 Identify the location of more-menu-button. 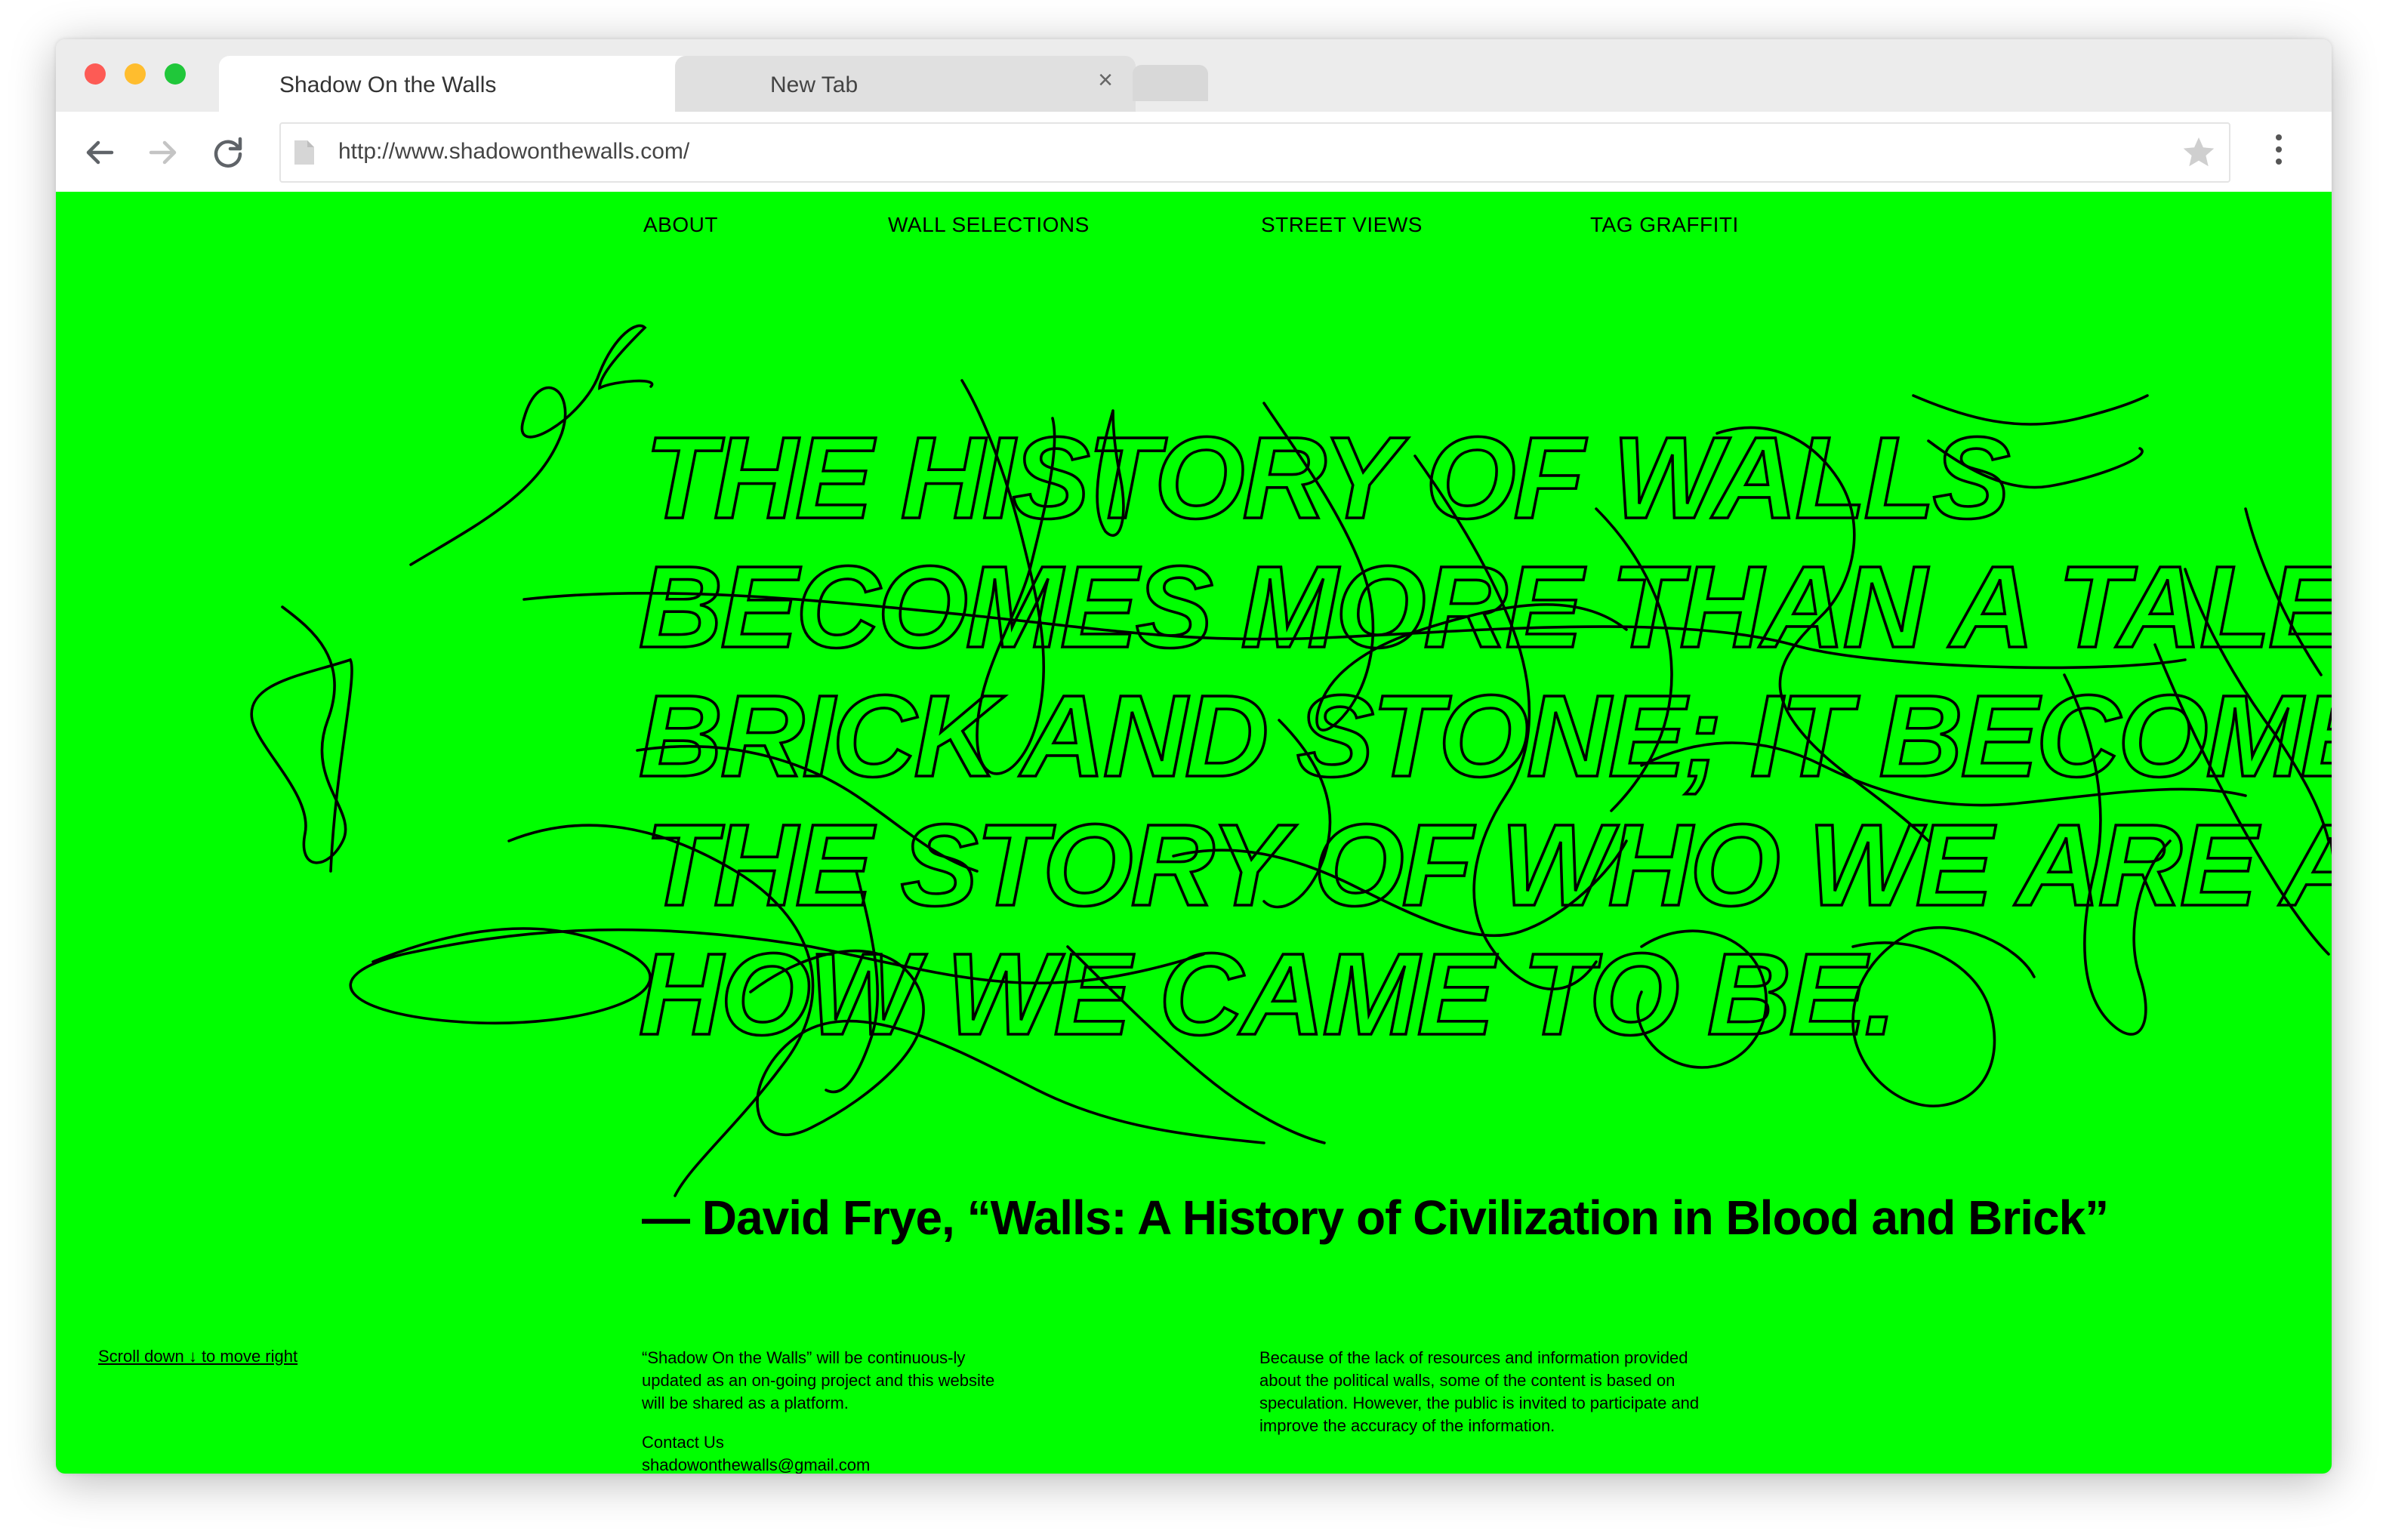
(2279, 152).